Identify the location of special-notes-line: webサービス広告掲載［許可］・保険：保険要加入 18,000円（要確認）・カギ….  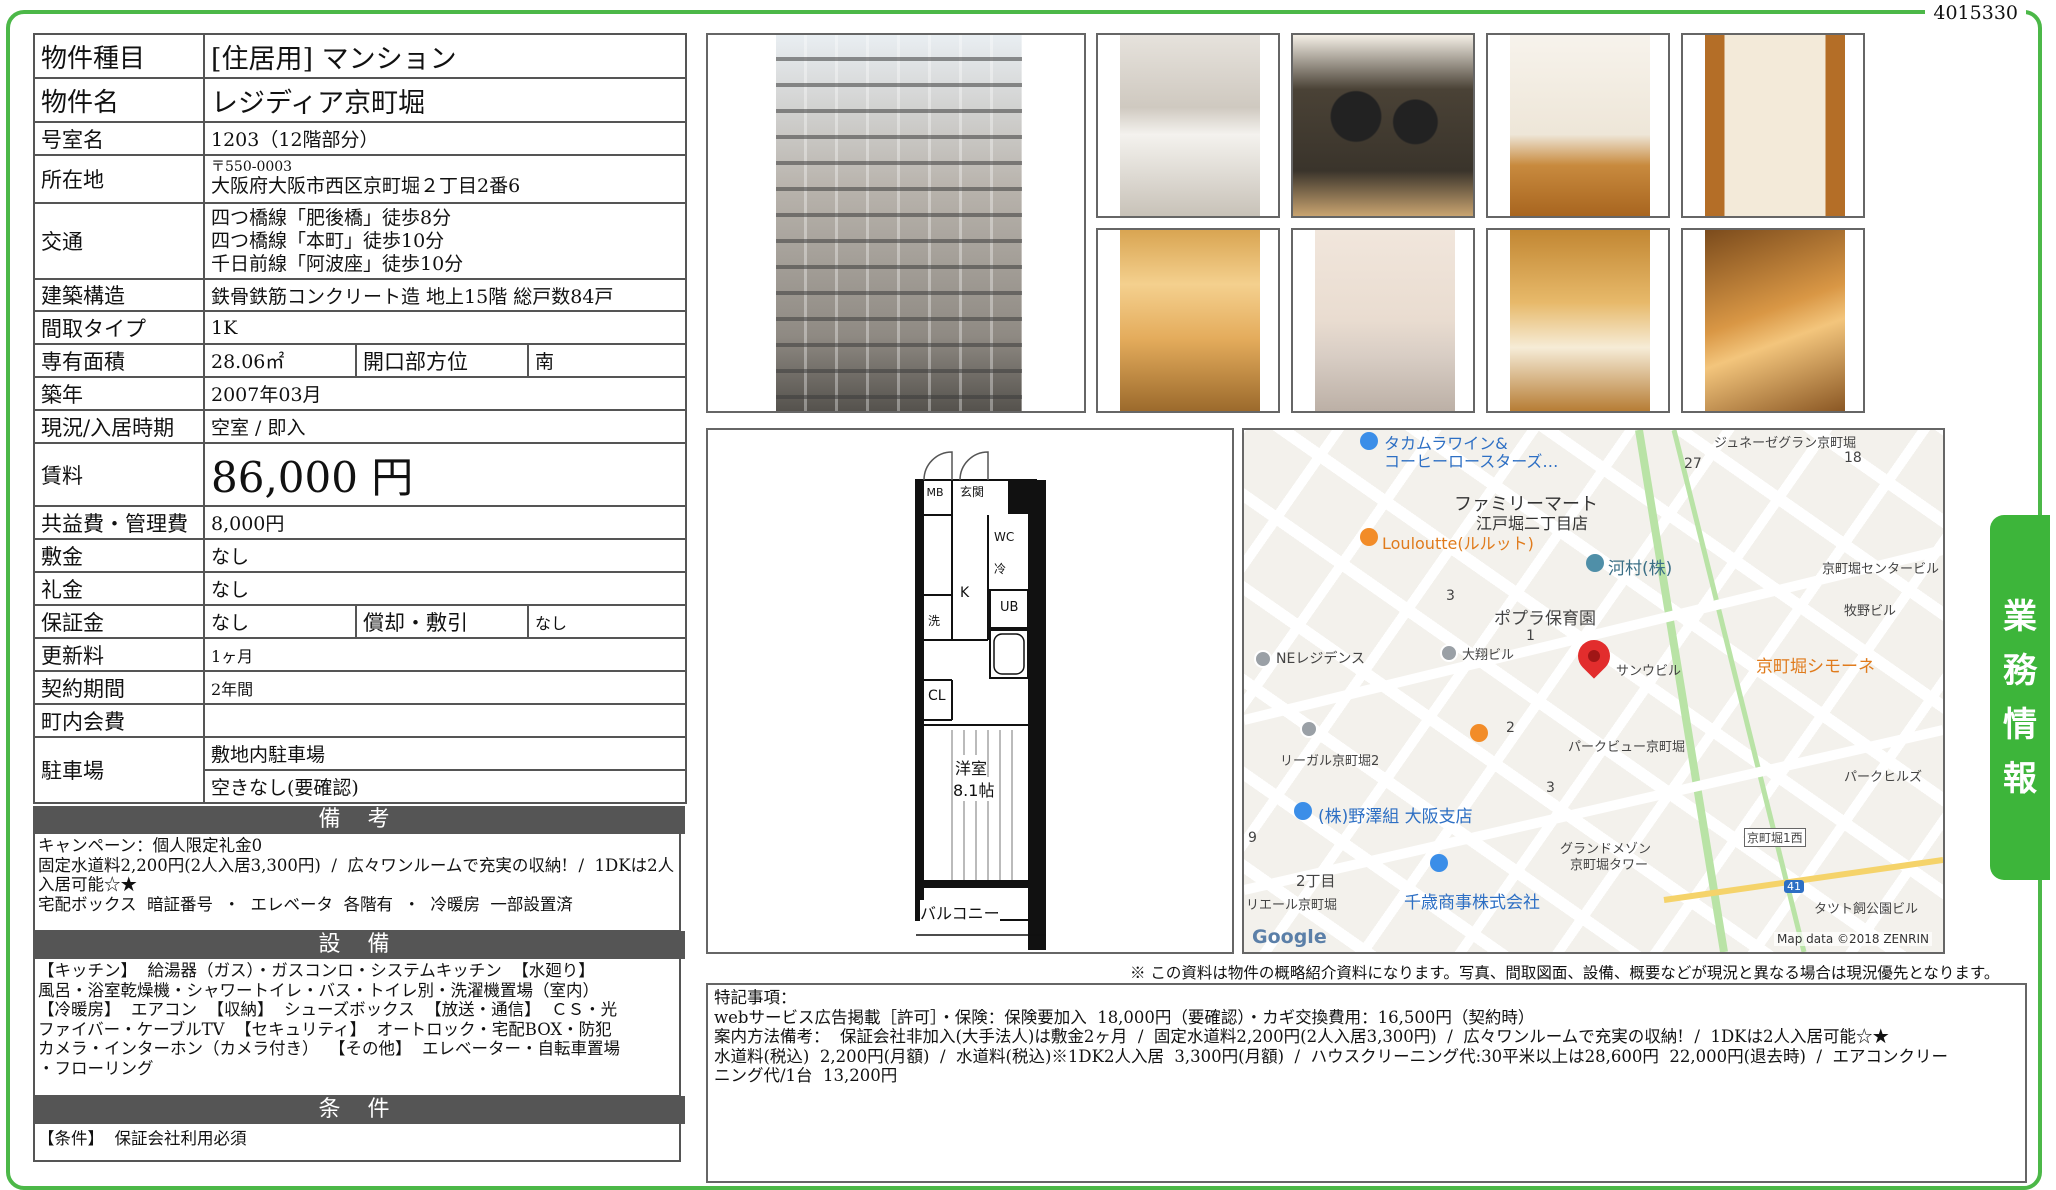
(1124, 1017).